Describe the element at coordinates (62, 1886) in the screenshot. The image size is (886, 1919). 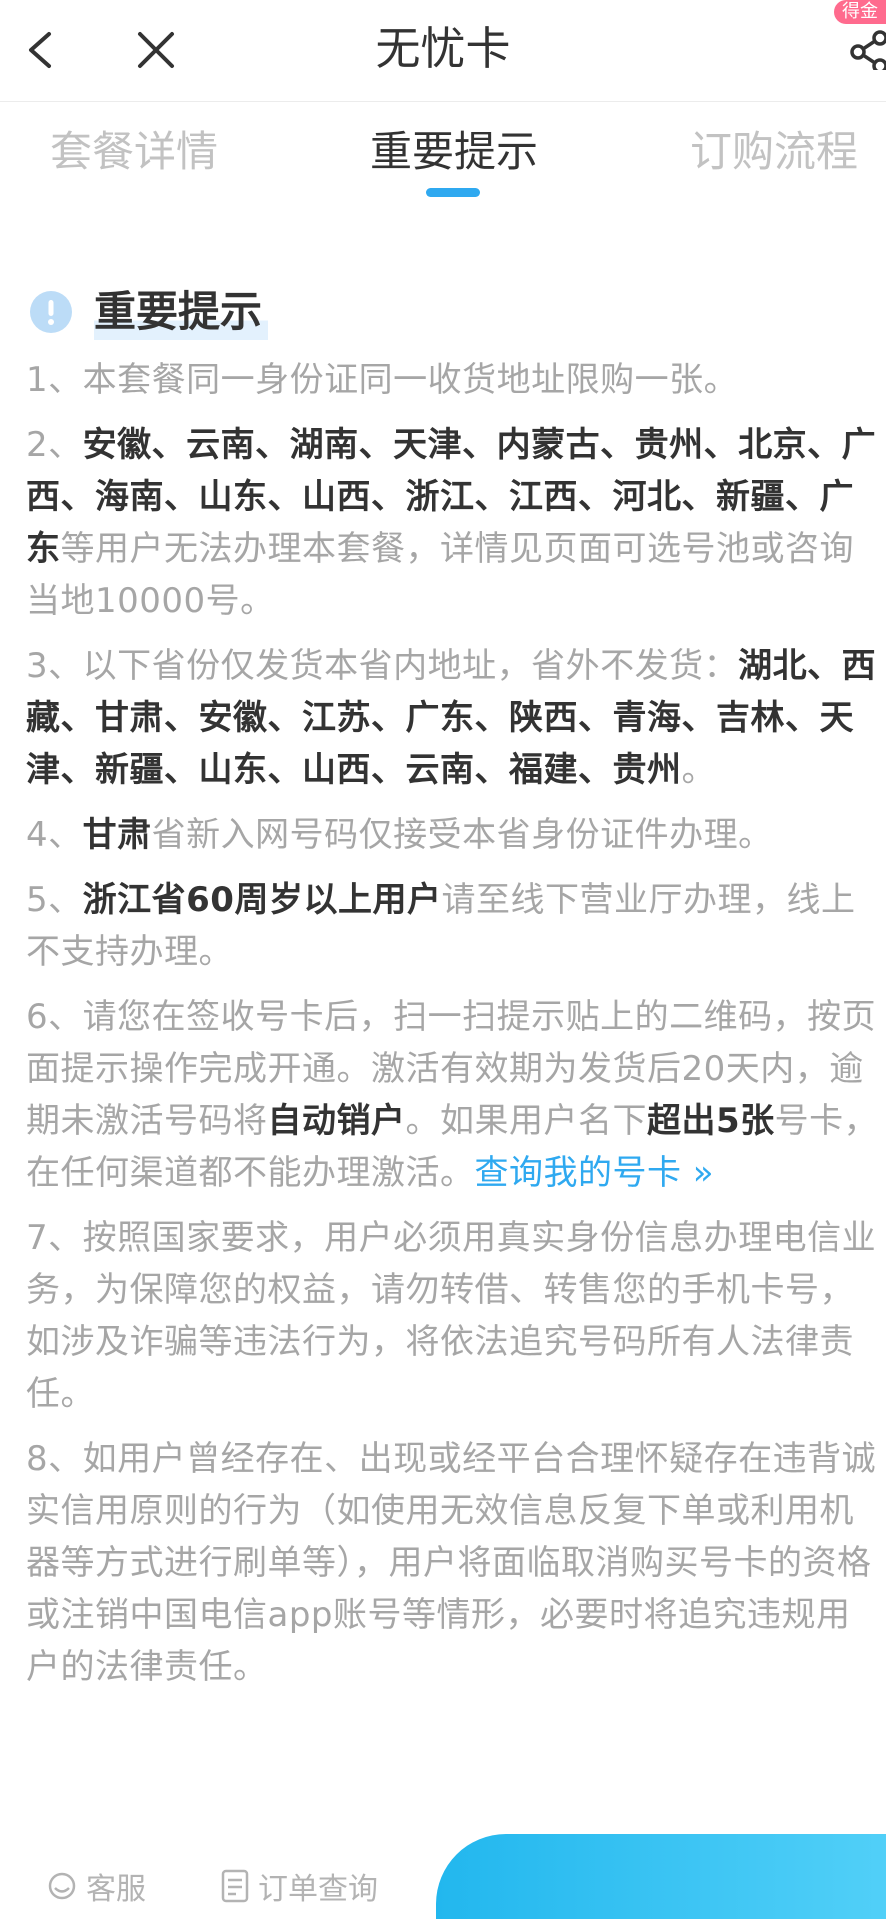
I see `headset-icon` at that location.